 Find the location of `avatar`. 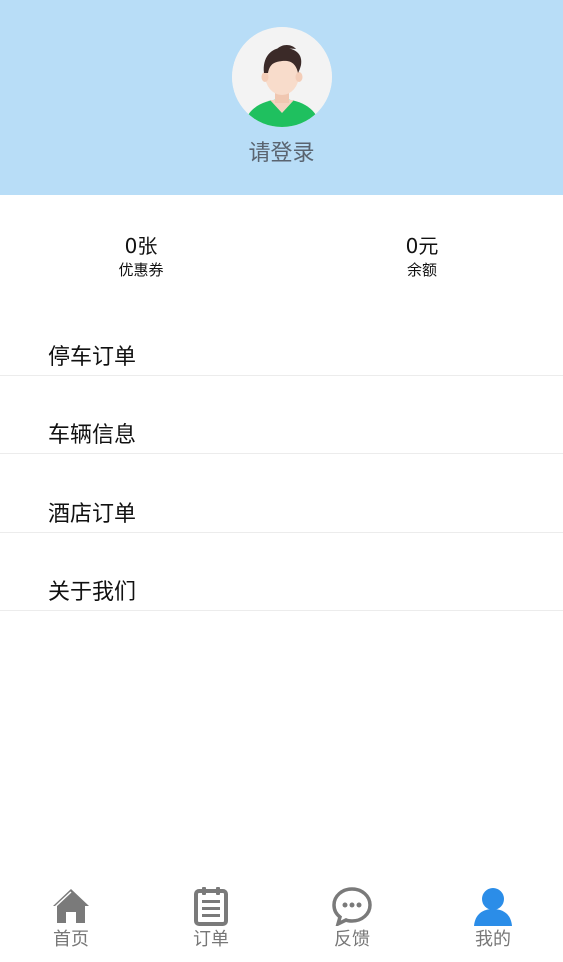

avatar is located at coordinates (282, 77).